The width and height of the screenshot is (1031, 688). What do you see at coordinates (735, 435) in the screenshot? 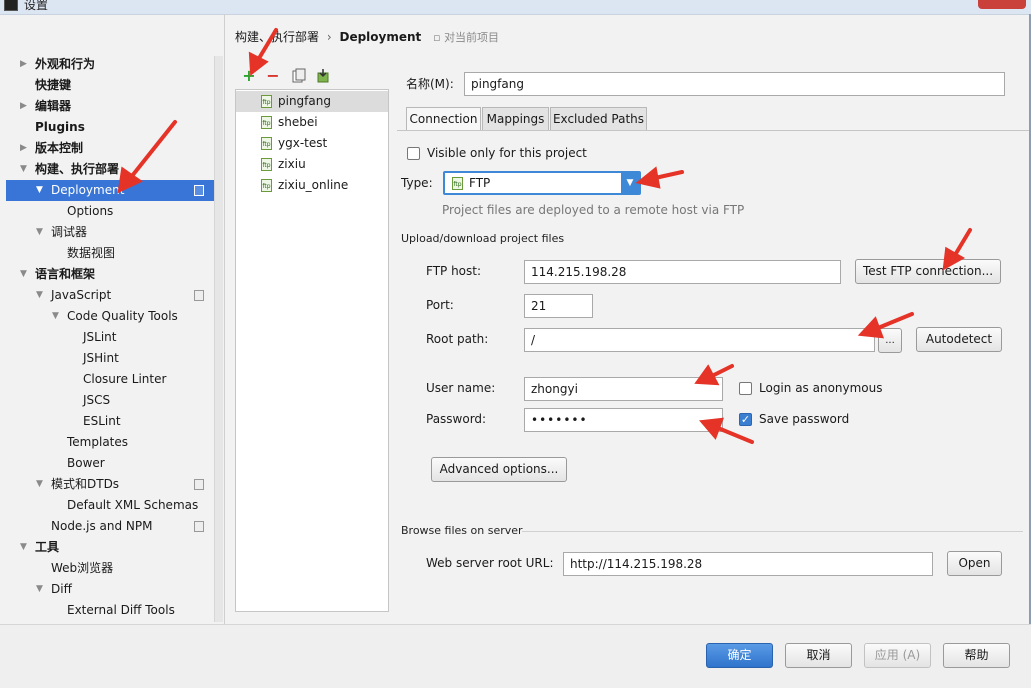
I see `annotation-arrow-pass` at bounding box center [735, 435].